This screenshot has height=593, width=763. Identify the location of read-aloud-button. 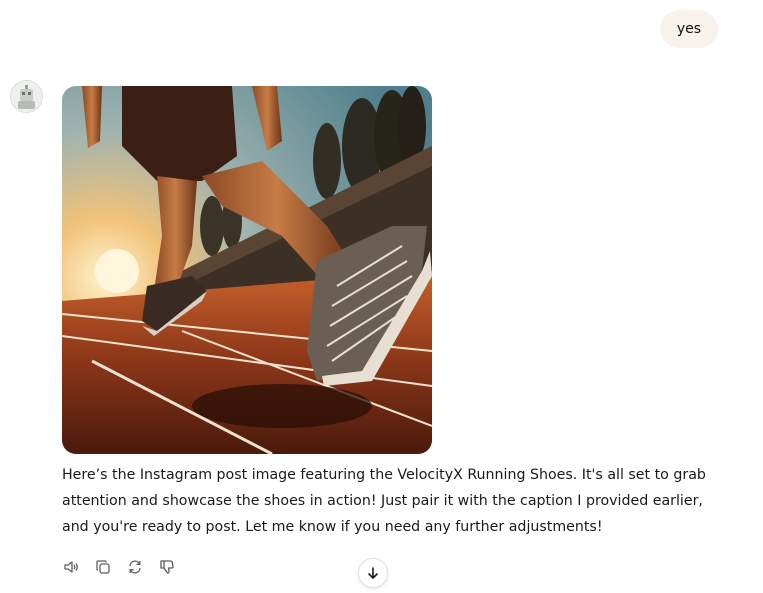
(71, 567).